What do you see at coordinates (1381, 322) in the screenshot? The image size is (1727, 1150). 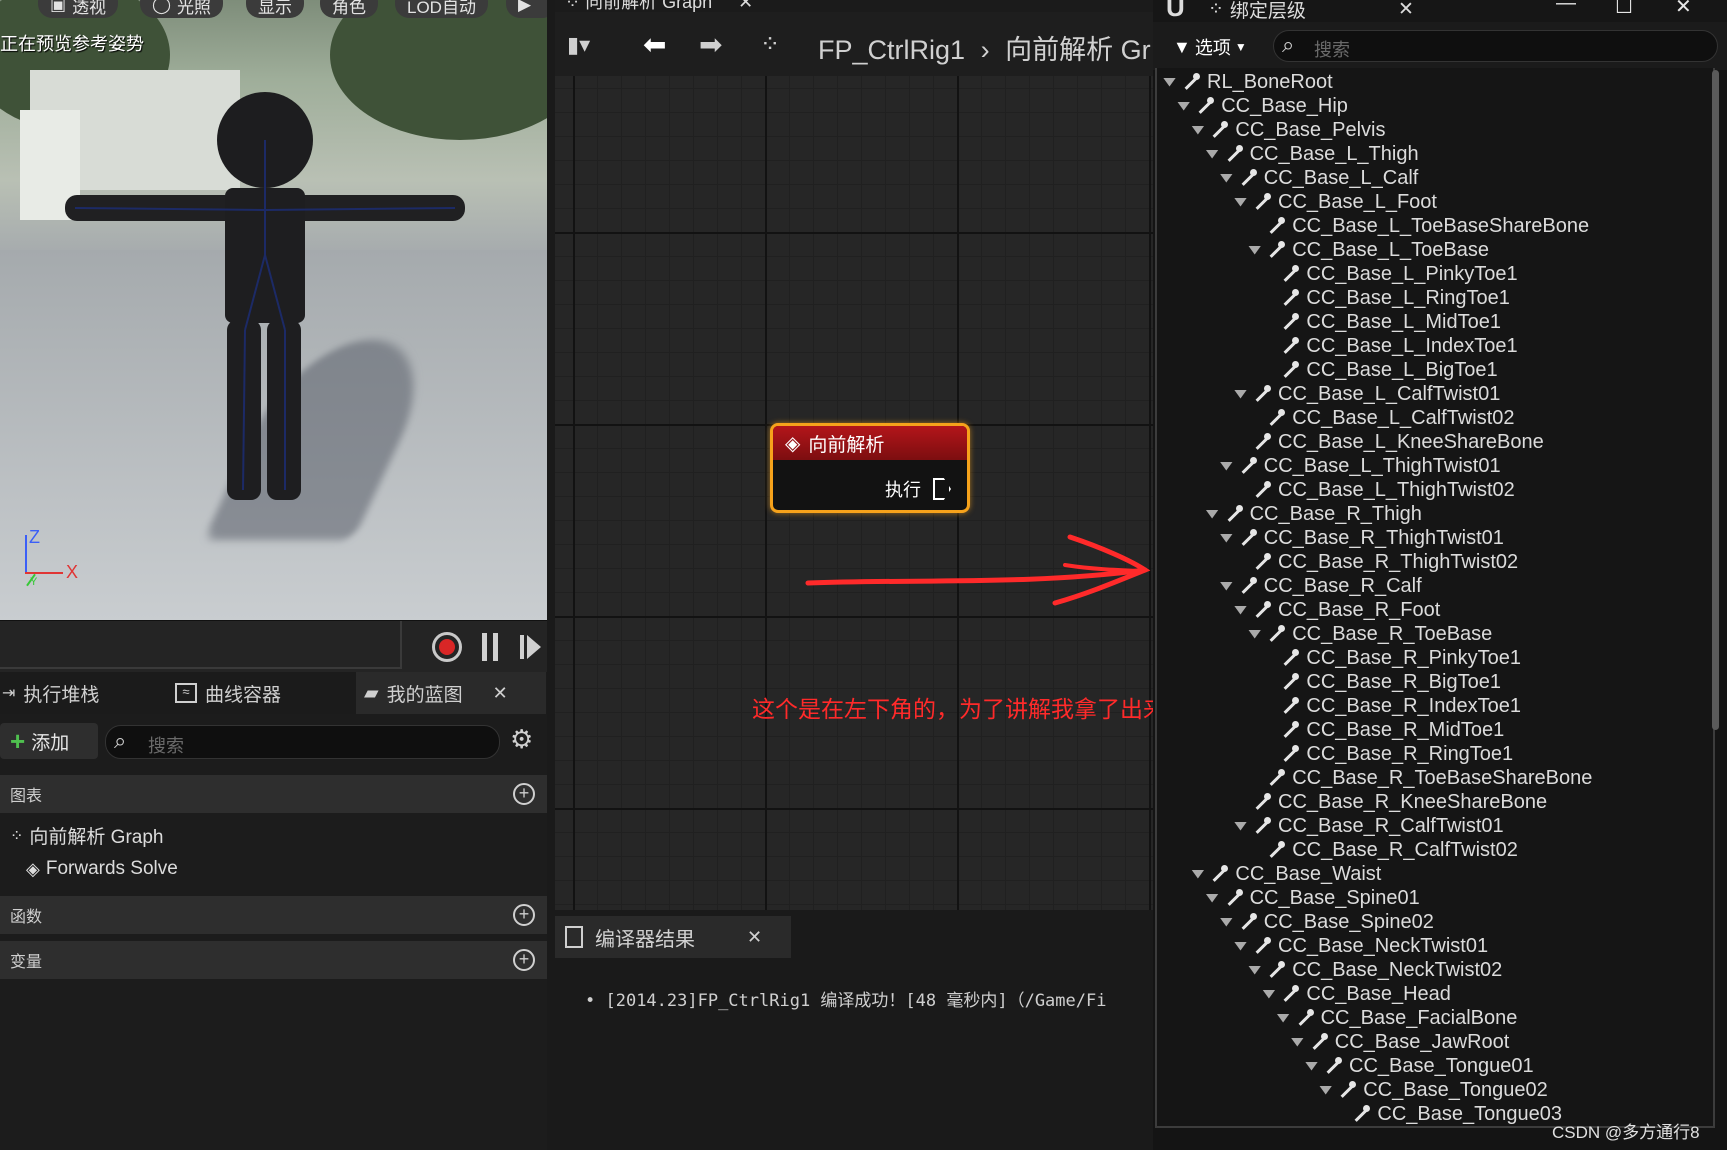 I see `bone-row: CC_Base_L_MidToe1` at bounding box center [1381, 322].